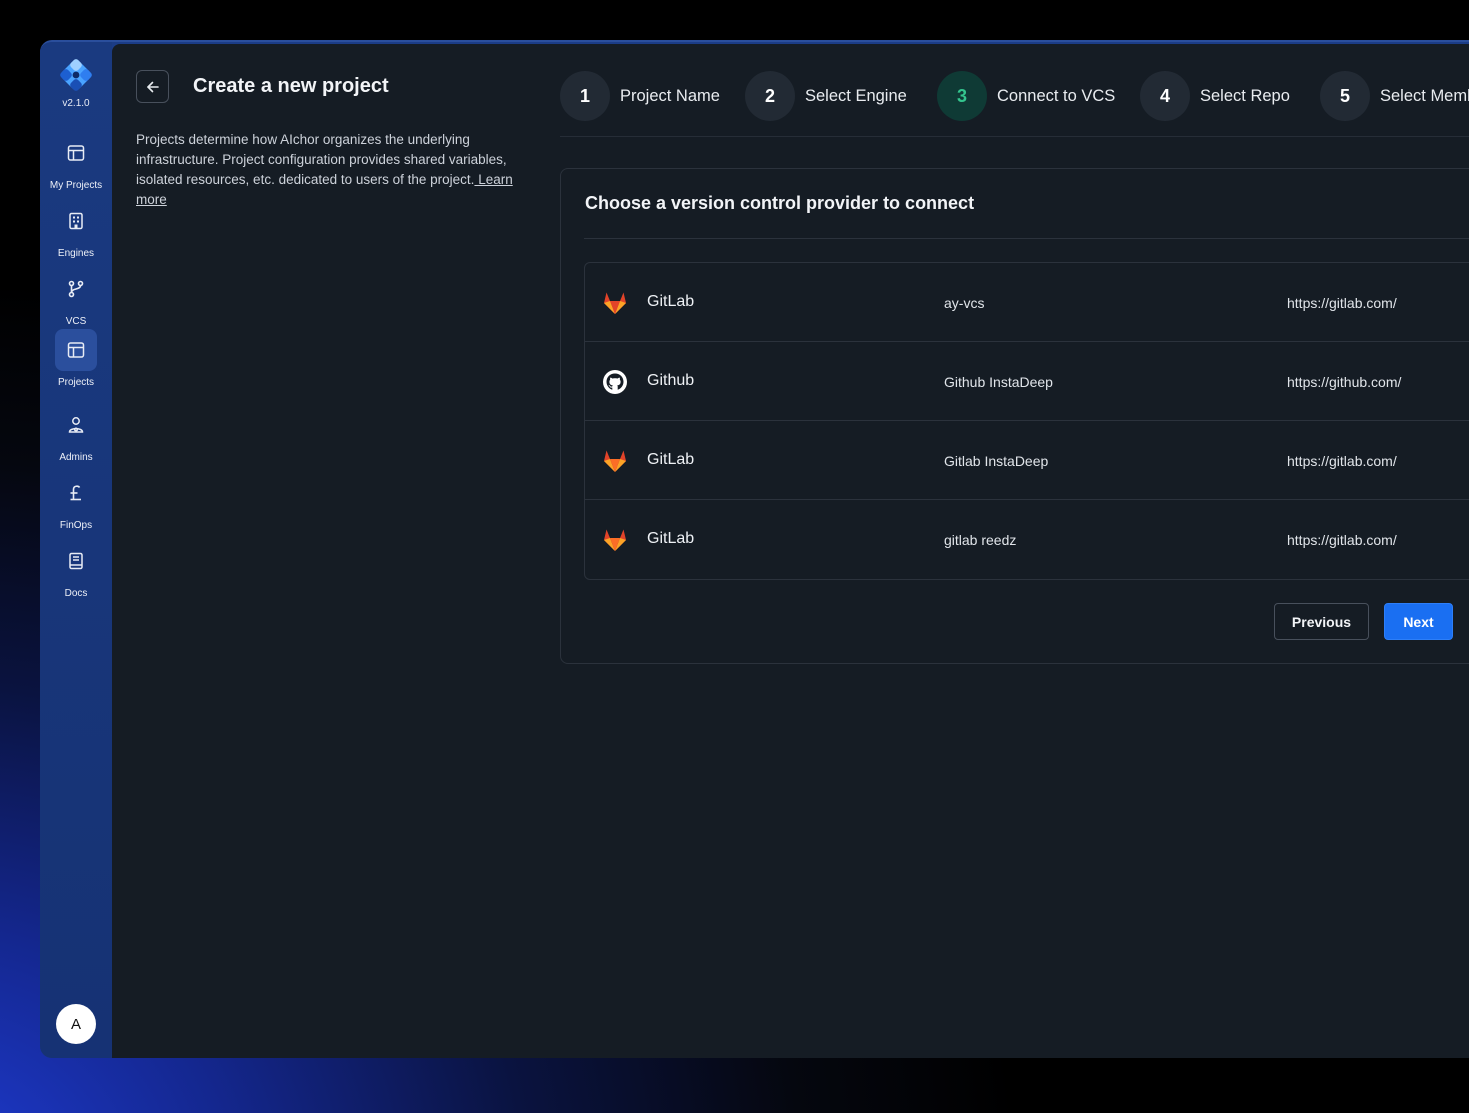 Image resolution: width=1469 pixels, height=1113 pixels. Describe the element at coordinates (76, 1024) in the screenshot. I see `avatar: A` at that location.